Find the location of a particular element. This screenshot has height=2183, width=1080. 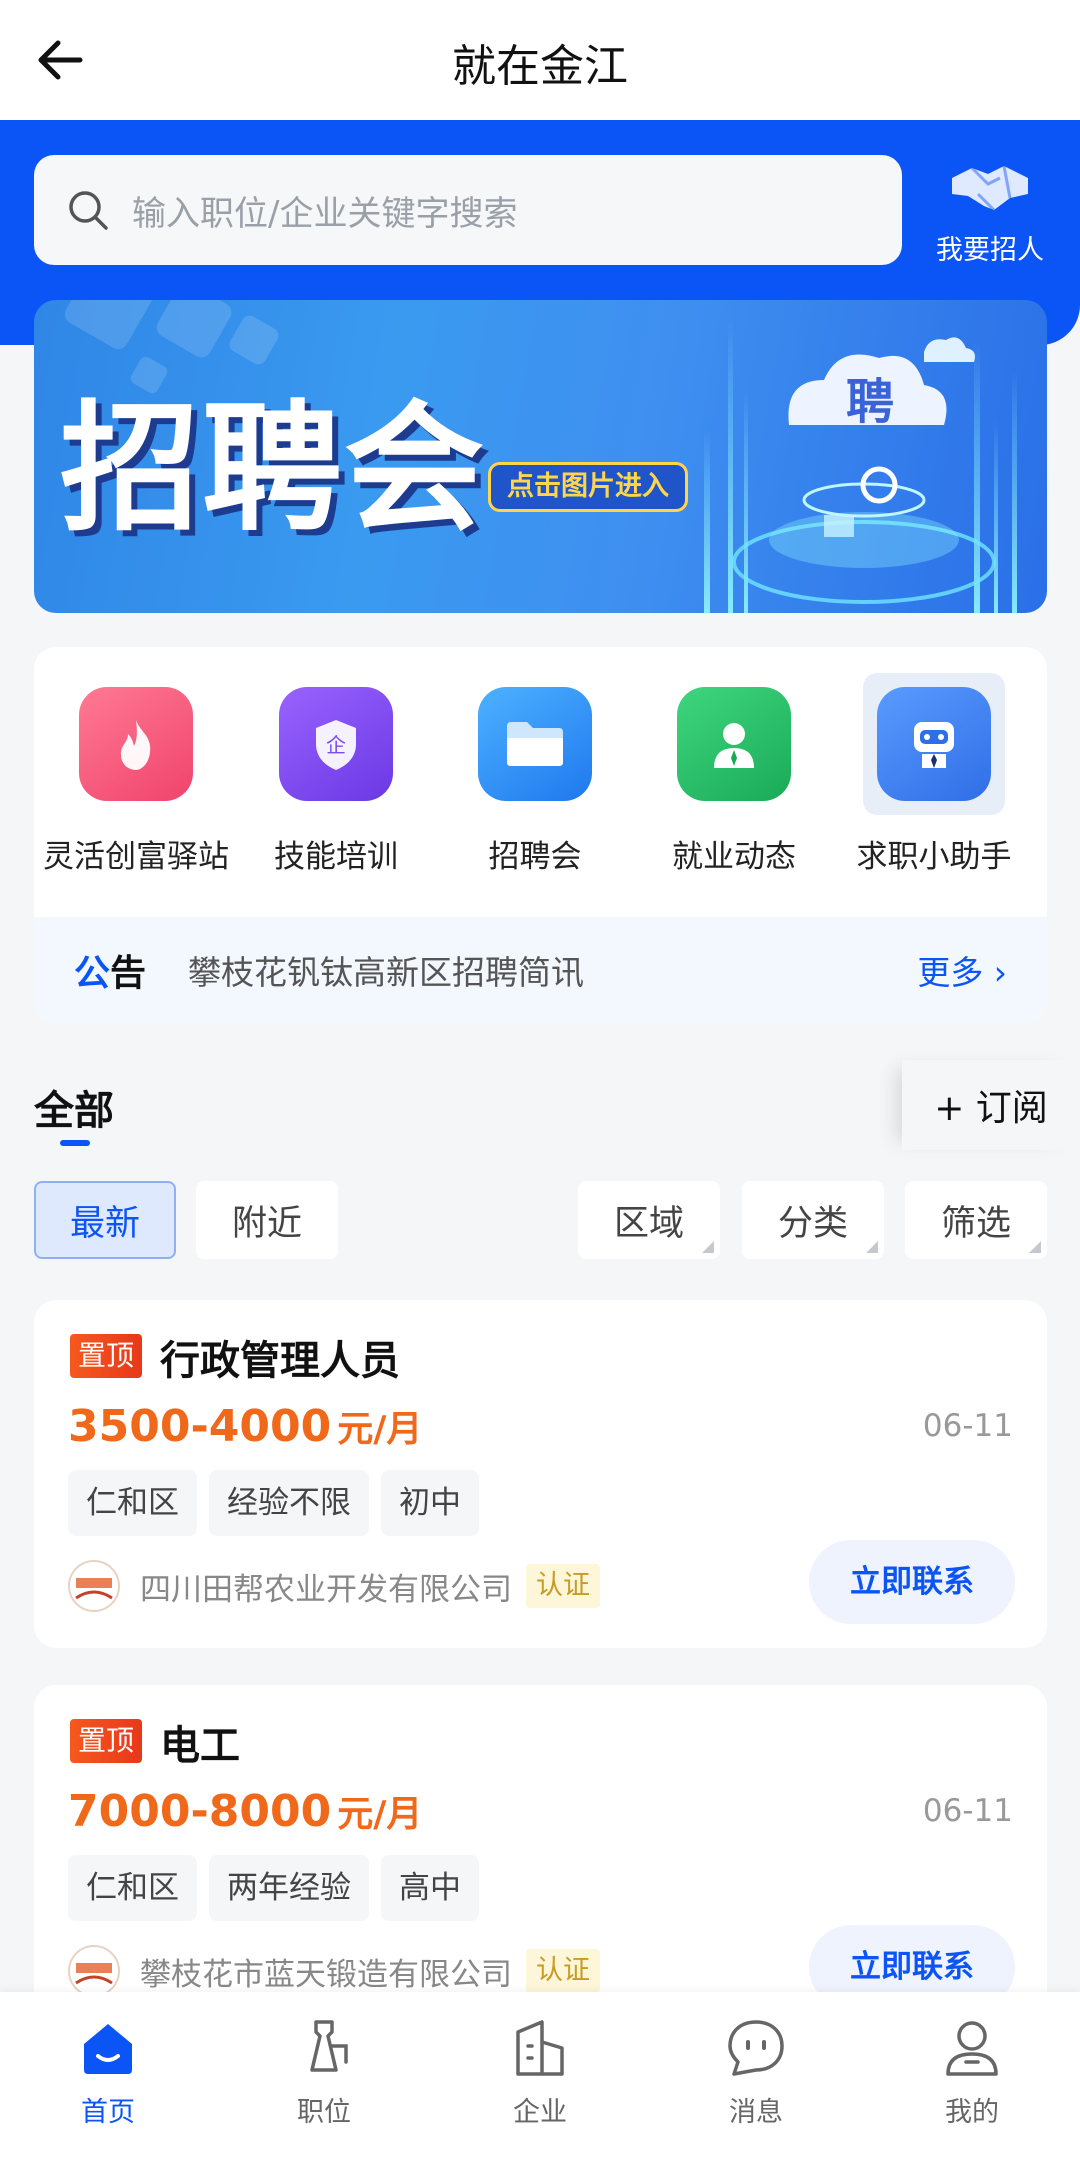

svg-text: 企 is located at coordinates (336, 745).